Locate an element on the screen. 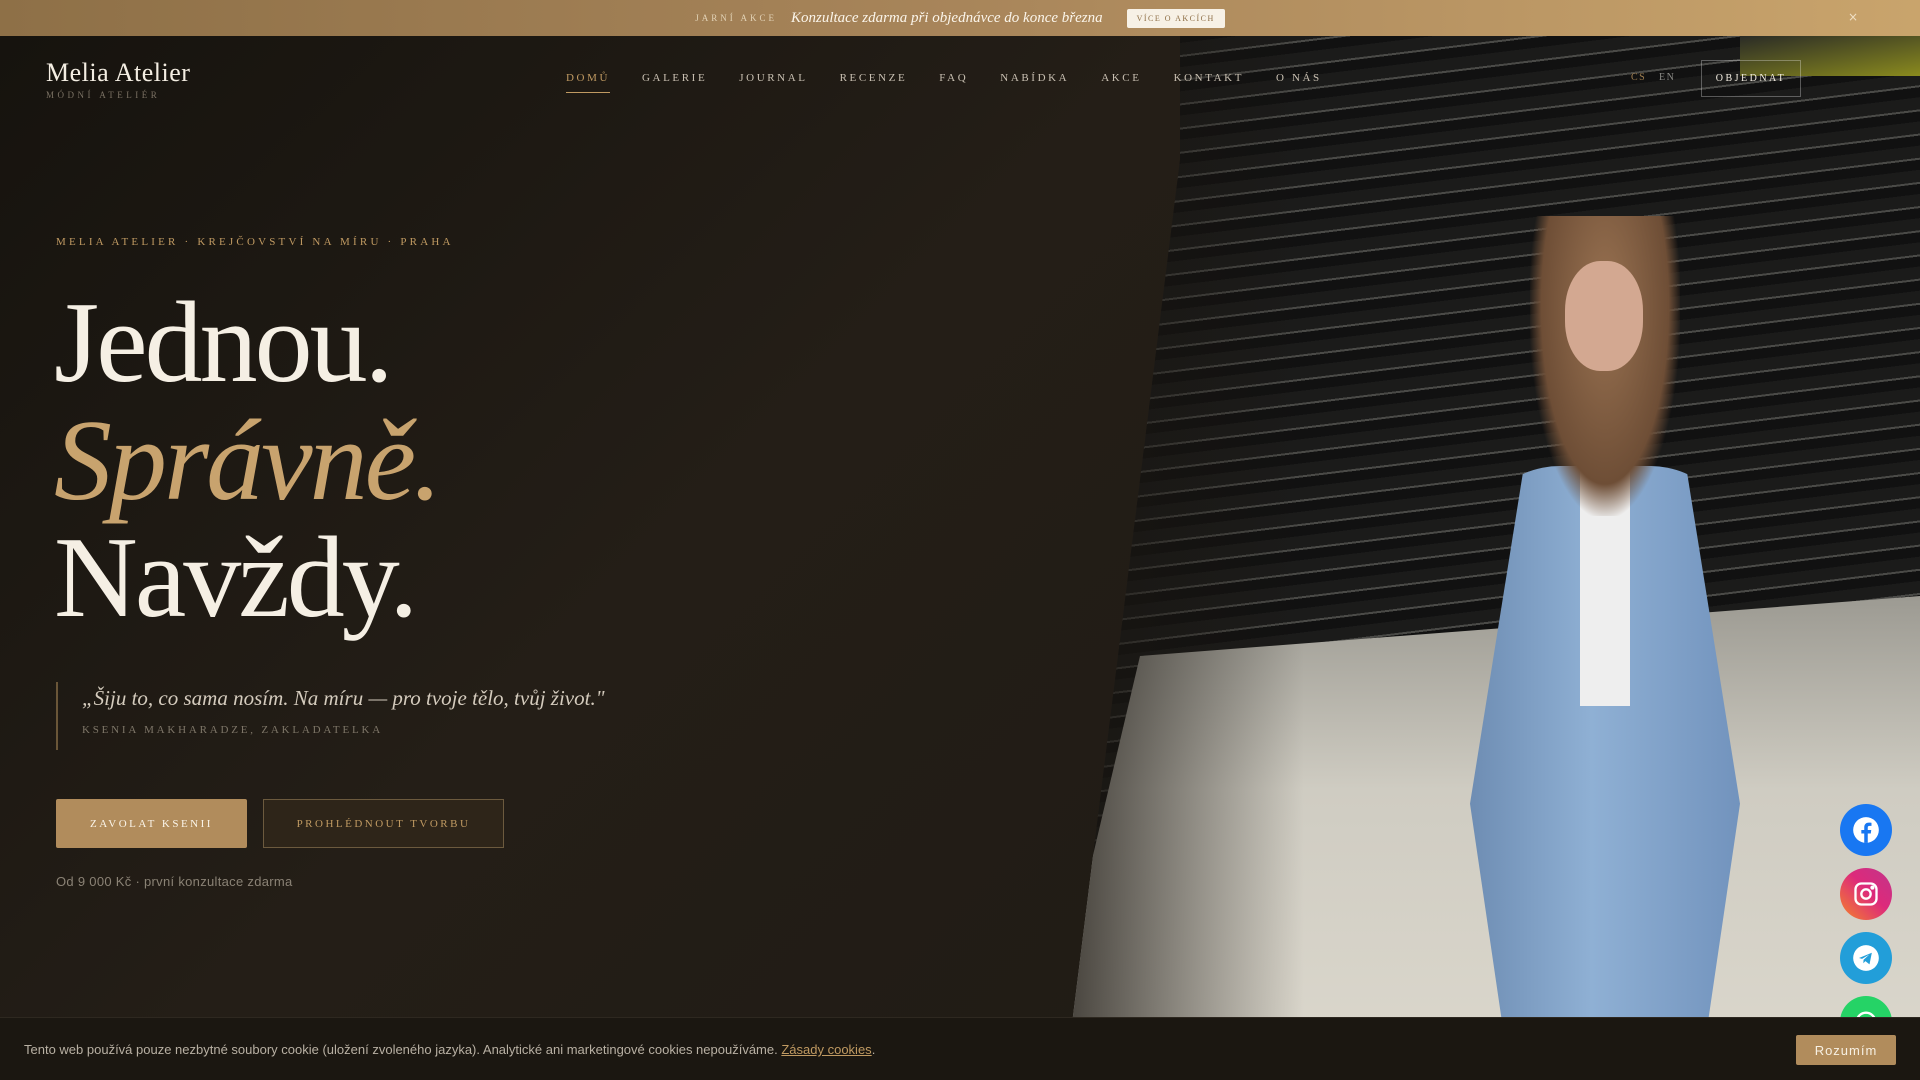 The image size is (1920, 1080). nav-faq: FAQ is located at coordinates (953, 82).